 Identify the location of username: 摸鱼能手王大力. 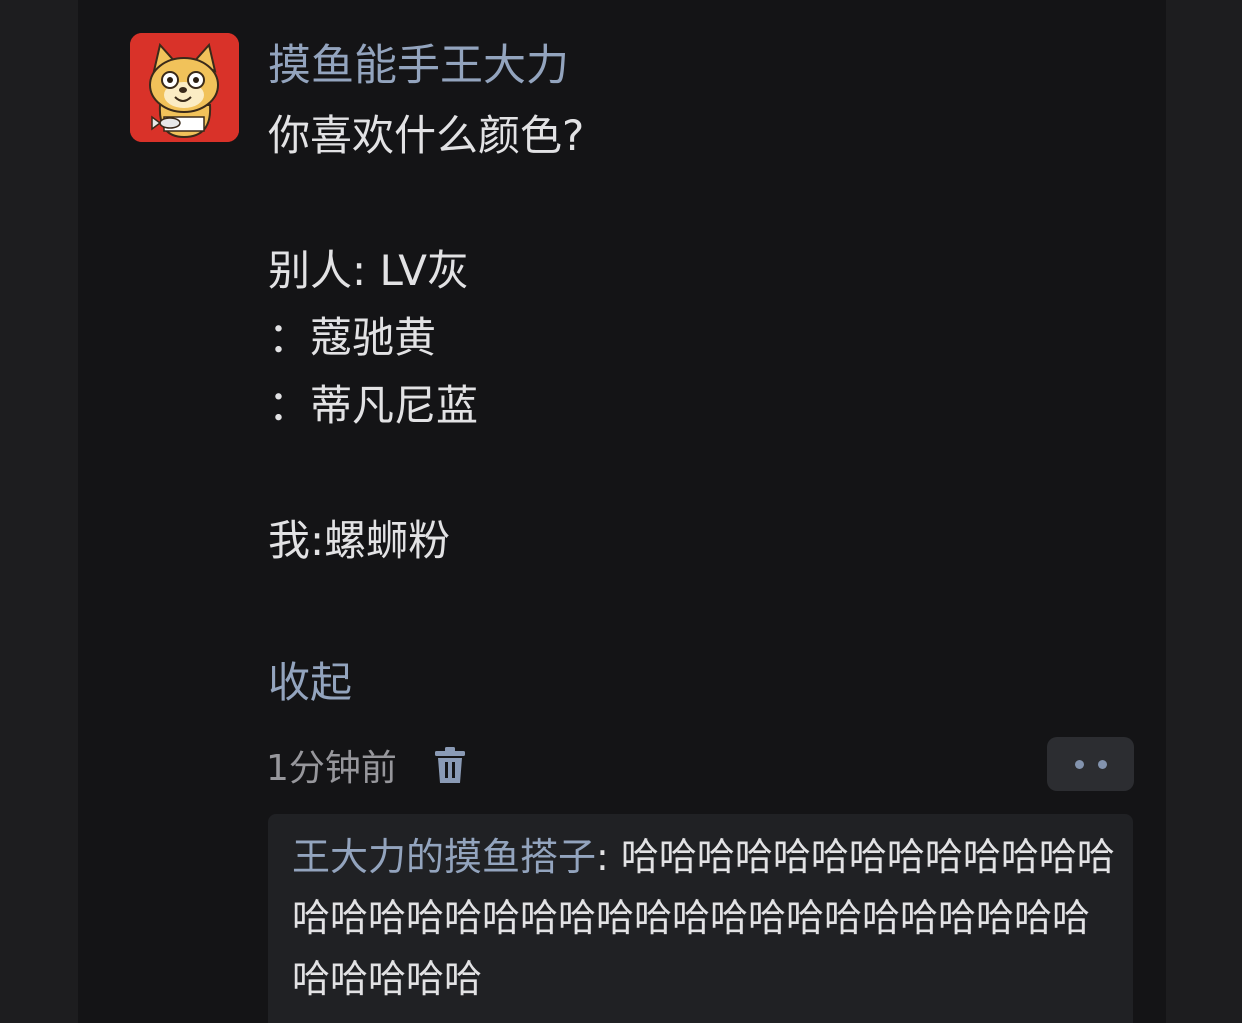
(418, 66).